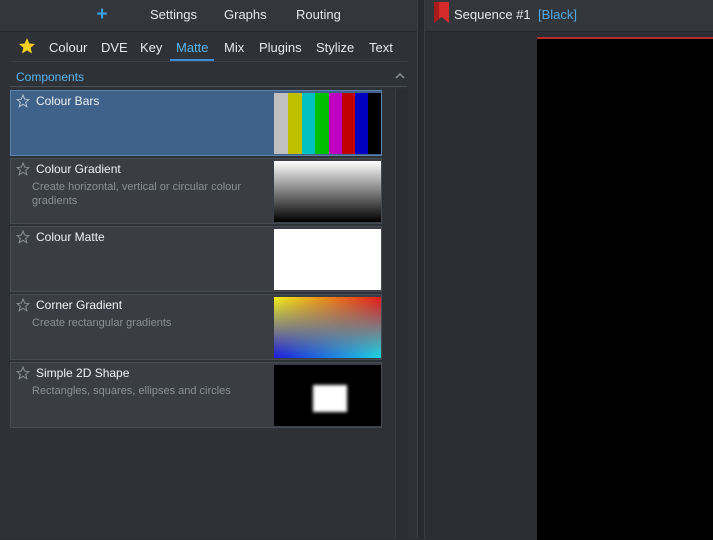 This screenshot has height=540, width=713. I want to click on component-title: Colour Bars, so click(68, 101).